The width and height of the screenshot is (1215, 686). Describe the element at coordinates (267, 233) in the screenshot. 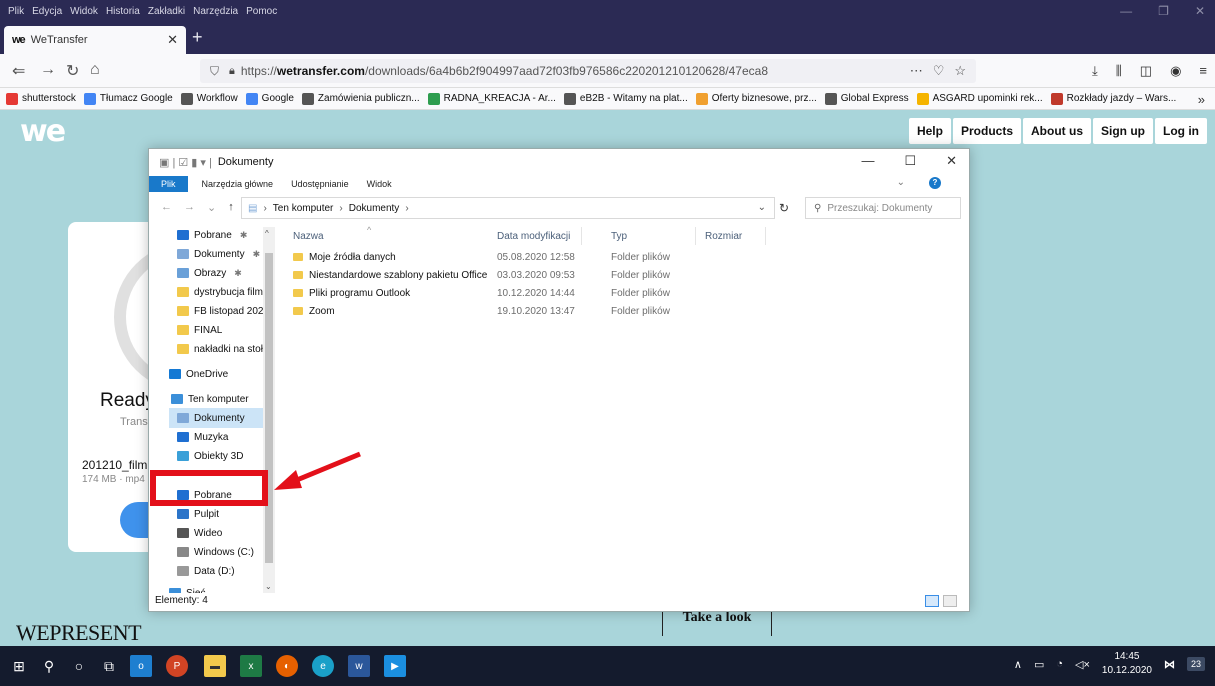

I see `scroll-up-icon: ^` at that location.